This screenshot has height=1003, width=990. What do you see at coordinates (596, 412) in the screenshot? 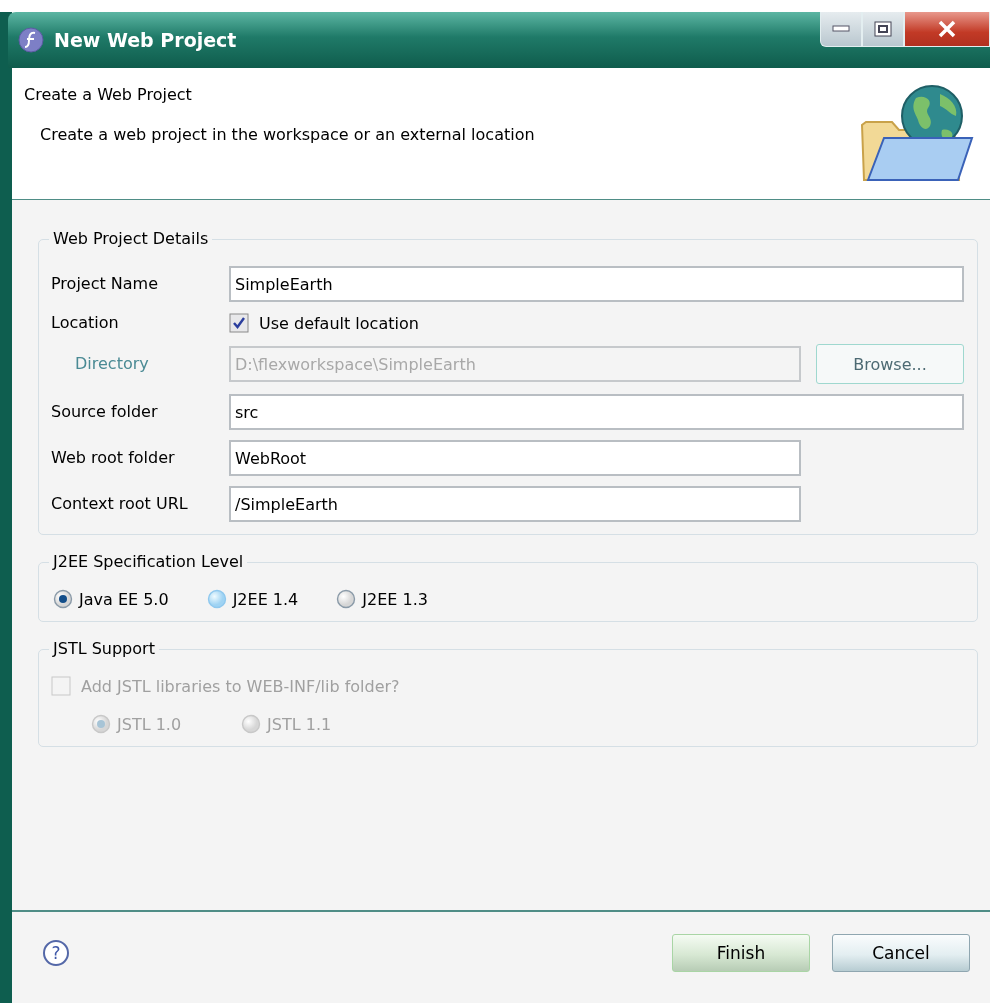
I see `text-field: src` at bounding box center [596, 412].